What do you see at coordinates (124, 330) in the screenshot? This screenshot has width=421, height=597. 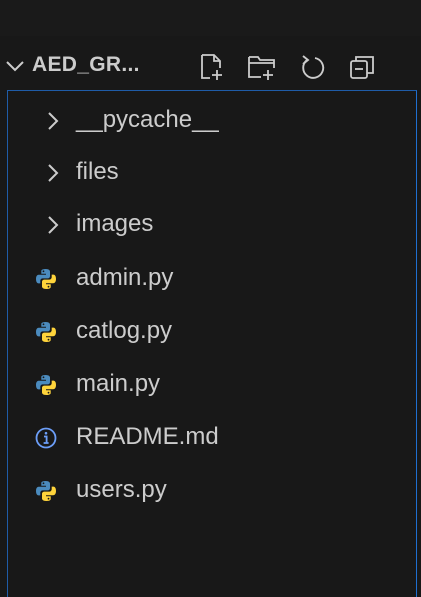 I see `tree-item-label: catlog.py` at bounding box center [124, 330].